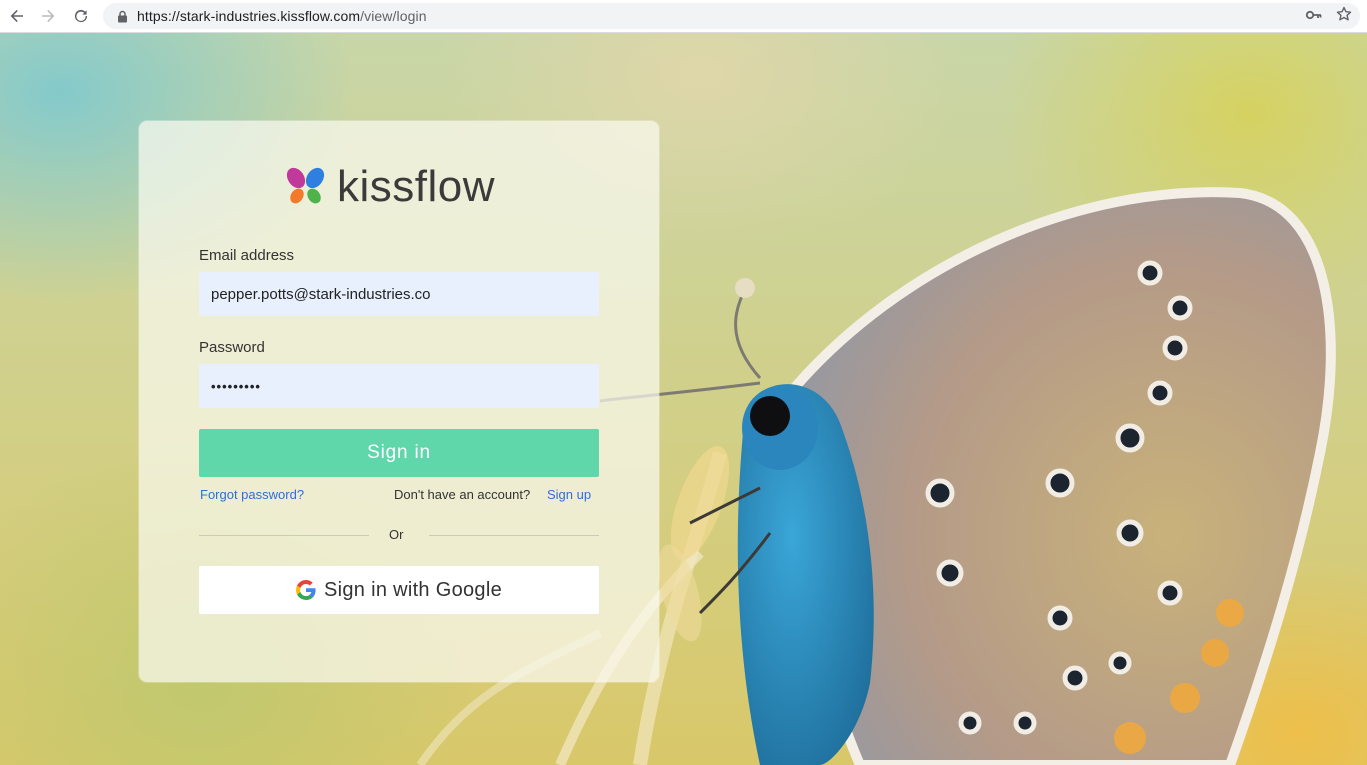 This screenshot has height=765, width=1367. What do you see at coordinates (462, 494) in the screenshot?
I see `no-account-text: Don't have an account?` at bounding box center [462, 494].